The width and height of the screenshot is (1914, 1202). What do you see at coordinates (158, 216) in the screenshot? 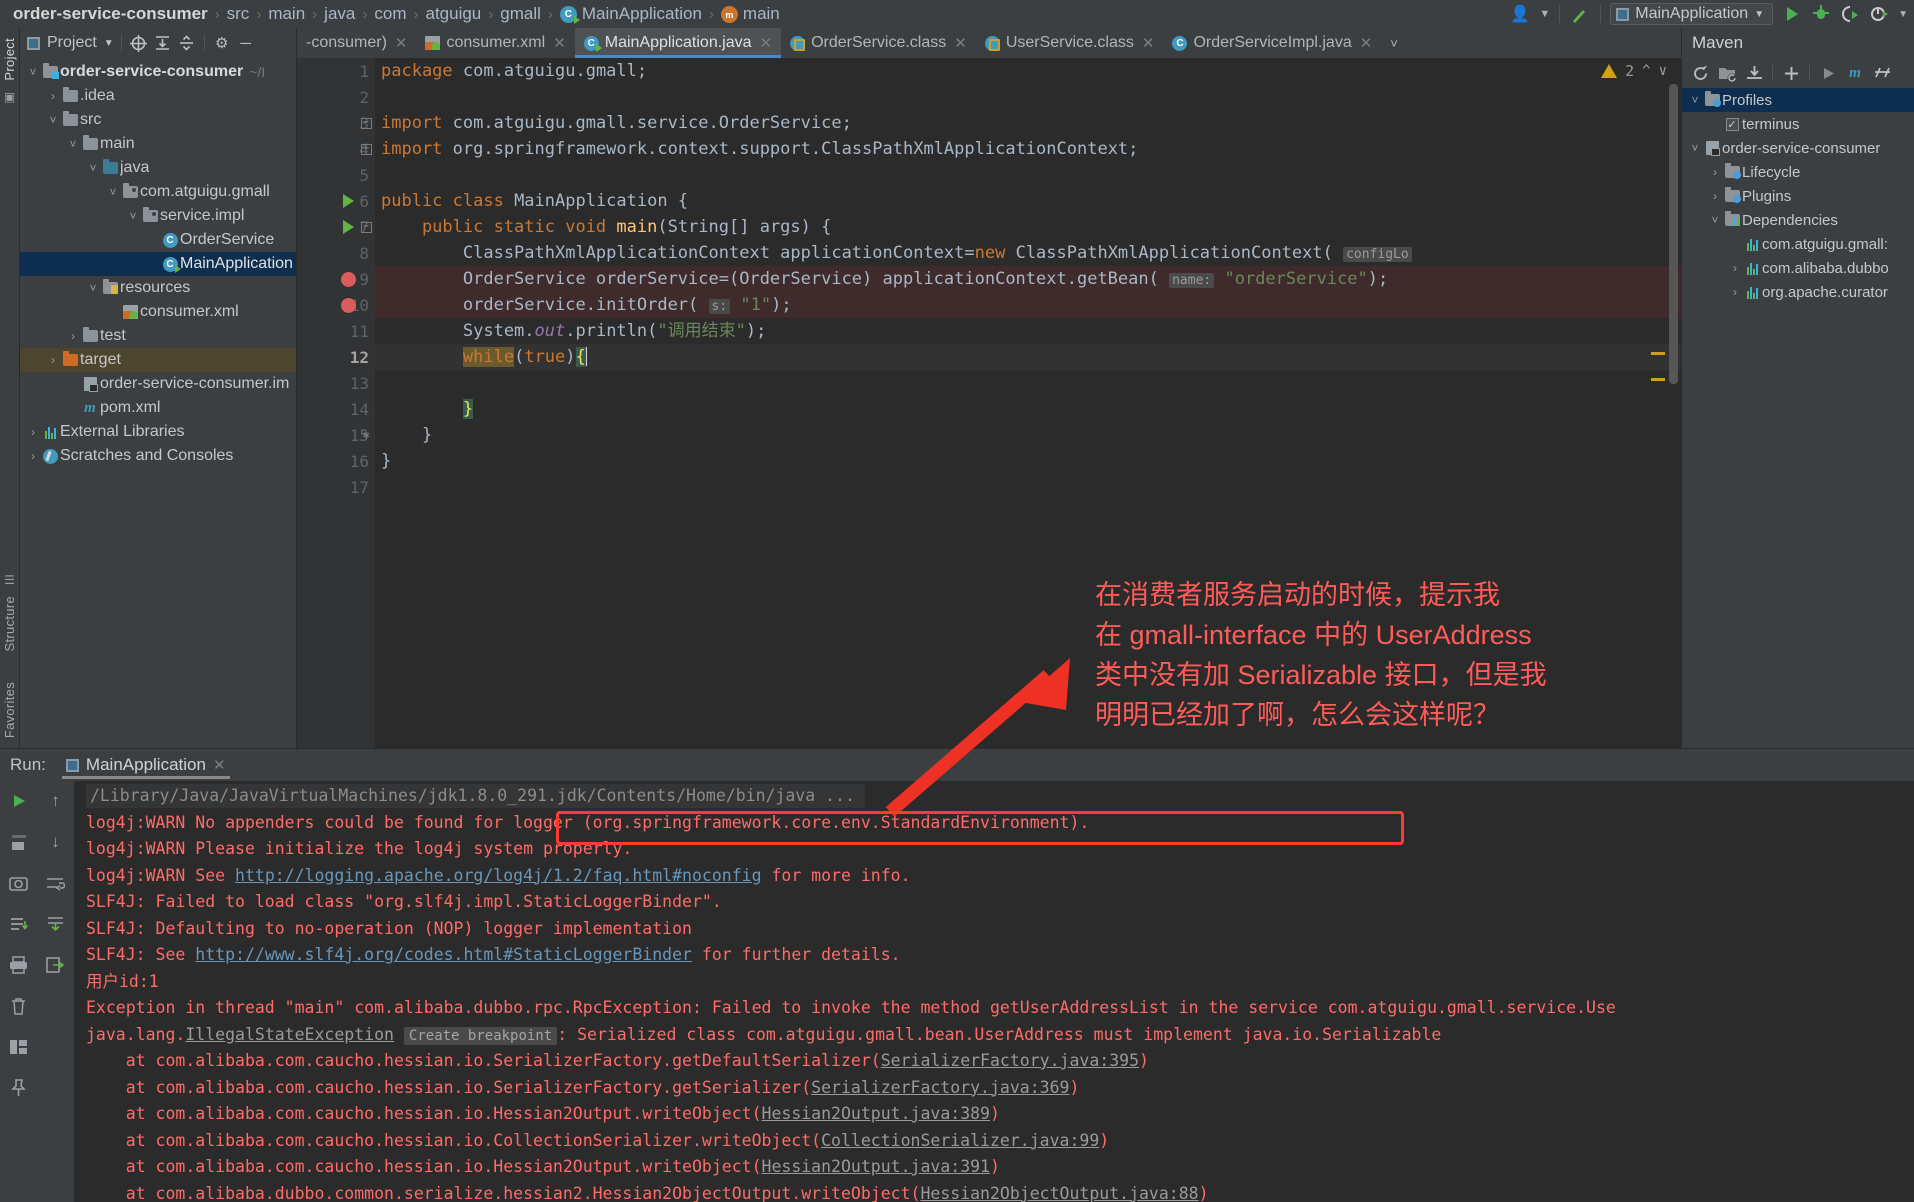
I see `tree-node: ˅ service.impl` at bounding box center [158, 216].